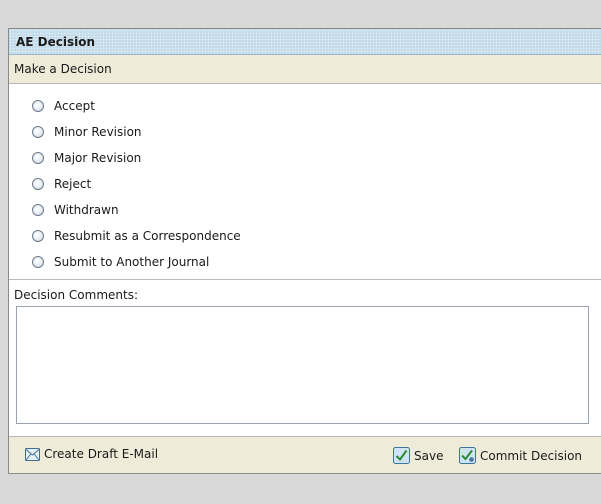  Describe the element at coordinates (305, 106) in the screenshot. I see `option-accept: Accept` at that location.